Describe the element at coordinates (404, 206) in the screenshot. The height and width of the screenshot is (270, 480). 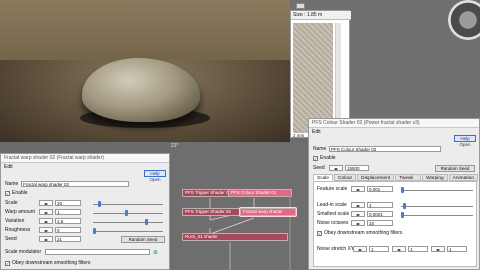
I see `lead-in-scale-knob` at that location.